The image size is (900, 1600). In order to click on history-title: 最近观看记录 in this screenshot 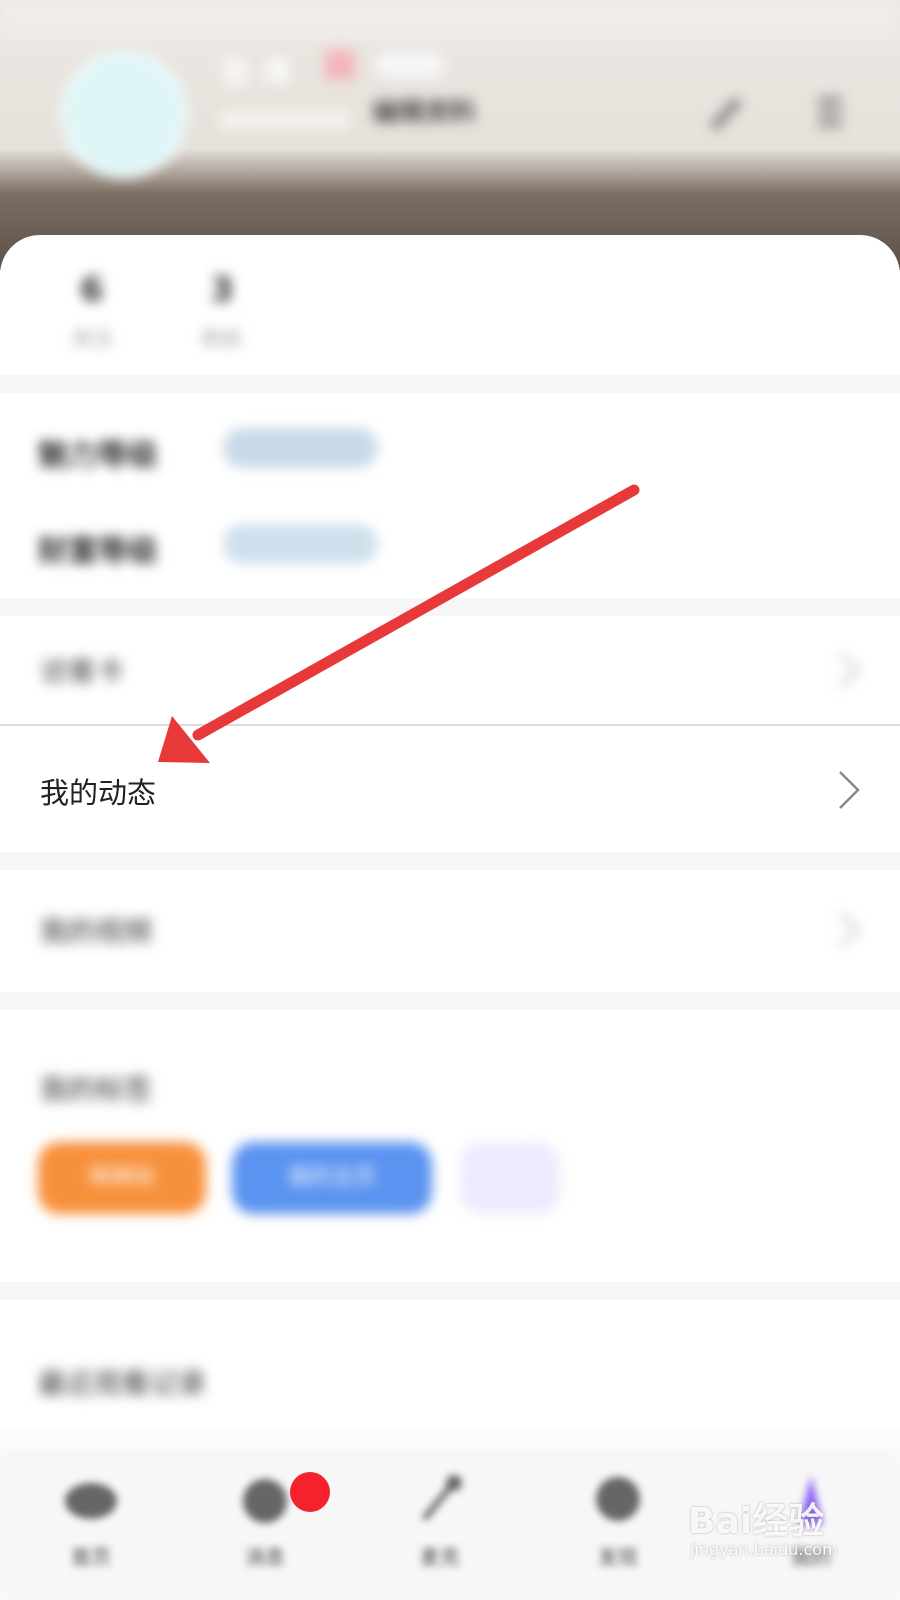, I will do `click(122, 1383)`.